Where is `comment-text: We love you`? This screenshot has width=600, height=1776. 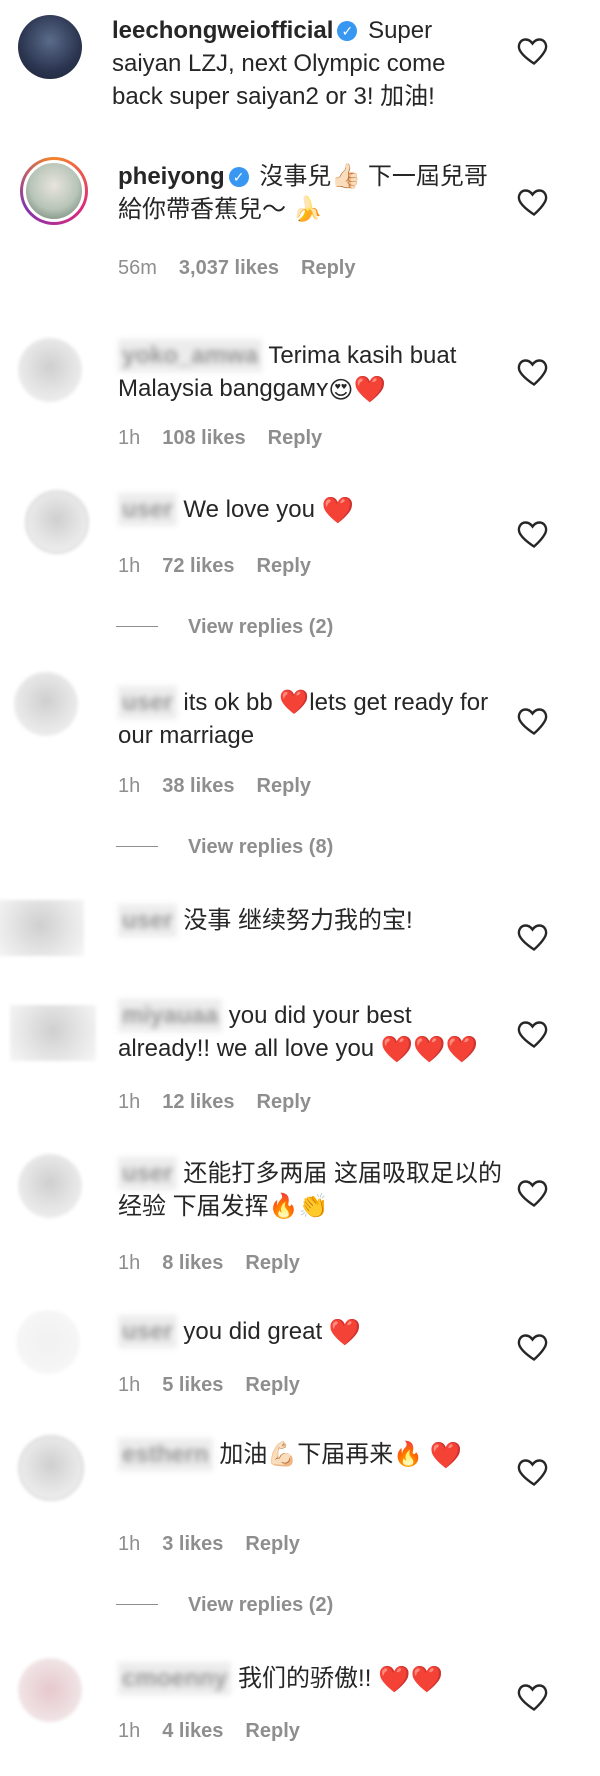
comment-text: We love you is located at coordinates (249, 509).